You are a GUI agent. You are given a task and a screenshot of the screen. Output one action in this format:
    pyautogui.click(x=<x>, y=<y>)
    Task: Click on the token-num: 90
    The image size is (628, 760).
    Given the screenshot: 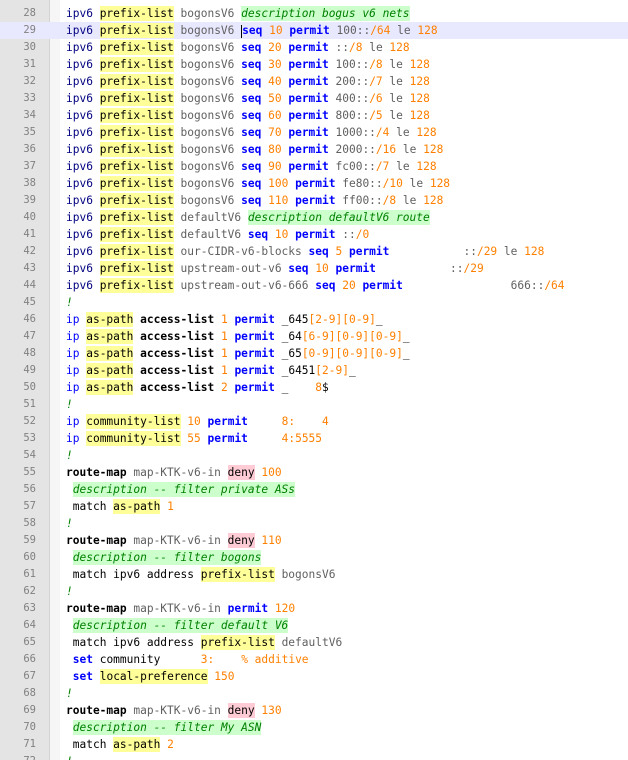 What is the action you would take?
    pyautogui.click(x=275, y=166)
    